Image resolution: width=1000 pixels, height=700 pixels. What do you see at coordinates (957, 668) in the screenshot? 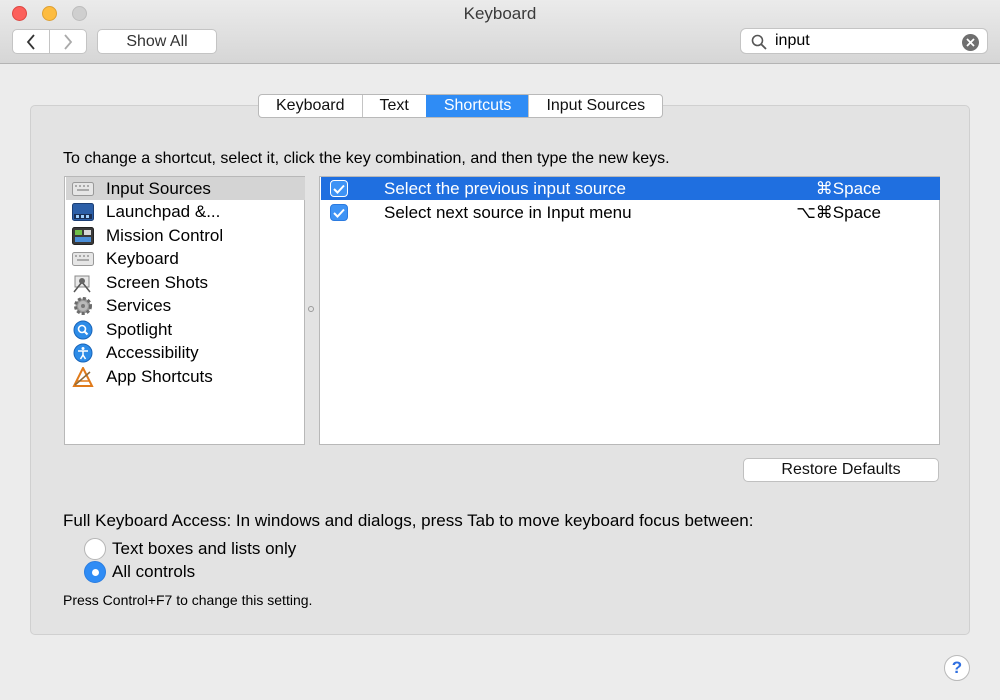
I see `help-button: ?` at bounding box center [957, 668].